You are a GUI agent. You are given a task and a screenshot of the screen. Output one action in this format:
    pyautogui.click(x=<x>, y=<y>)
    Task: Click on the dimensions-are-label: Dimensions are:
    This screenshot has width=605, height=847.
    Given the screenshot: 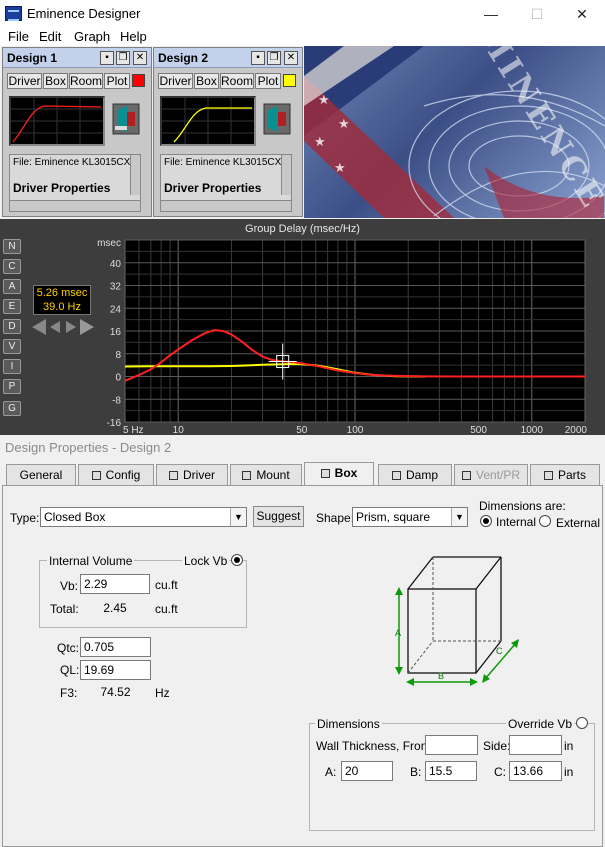 What is the action you would take?
    pyautogui.click(x=522, y=506)
    